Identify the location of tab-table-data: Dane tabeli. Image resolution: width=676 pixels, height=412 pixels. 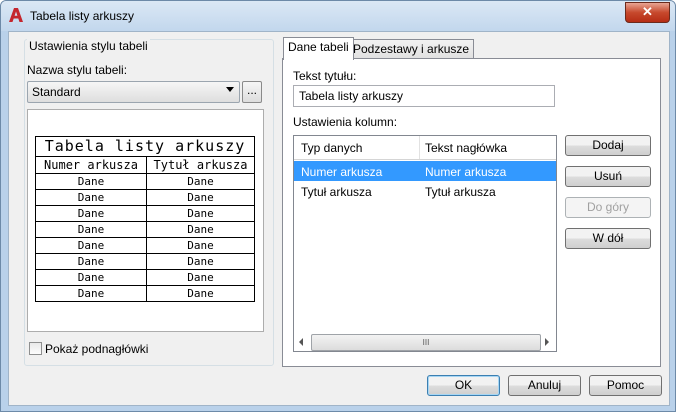
(318, 48).